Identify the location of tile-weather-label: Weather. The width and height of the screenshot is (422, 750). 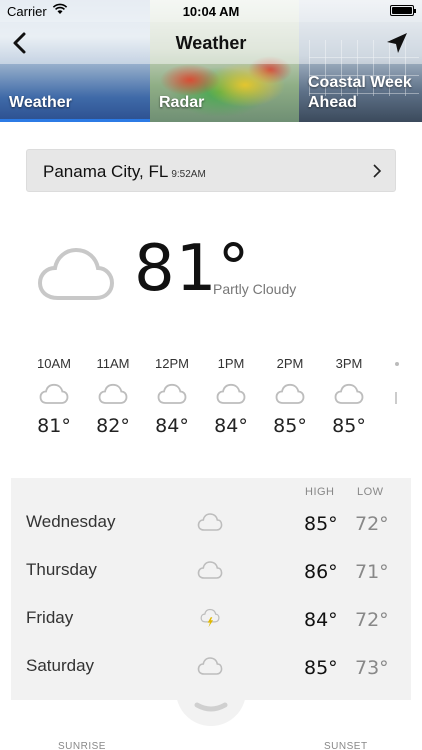
(40, 102).